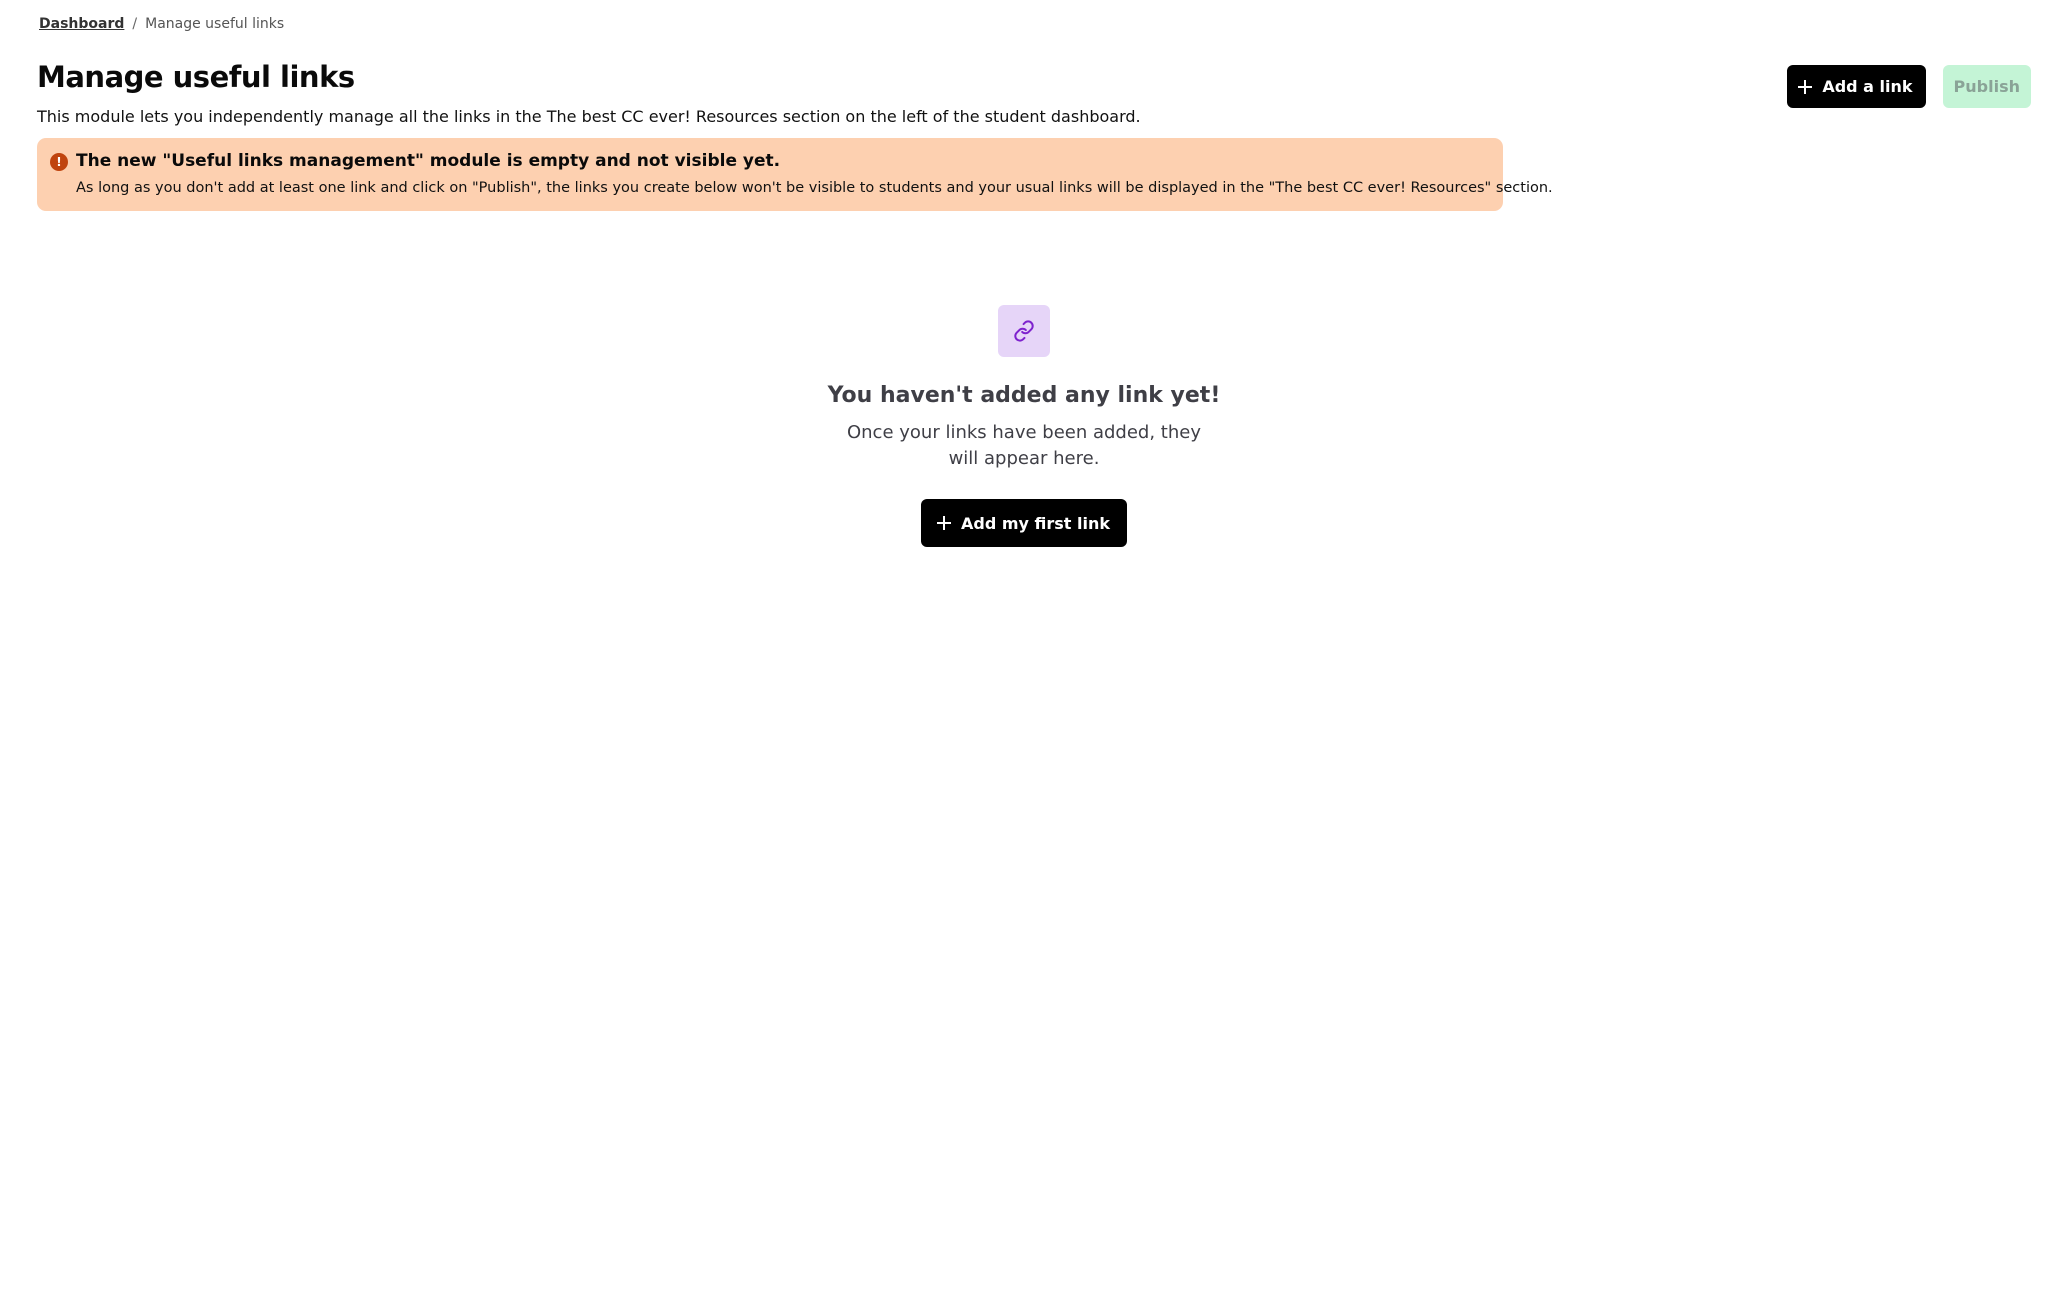 The image size is (2048, 1303). What do you see at coordinates (1986, 86) in the screenshot?
I see `publish-button: Publish` at bounding box center [1986, 86].